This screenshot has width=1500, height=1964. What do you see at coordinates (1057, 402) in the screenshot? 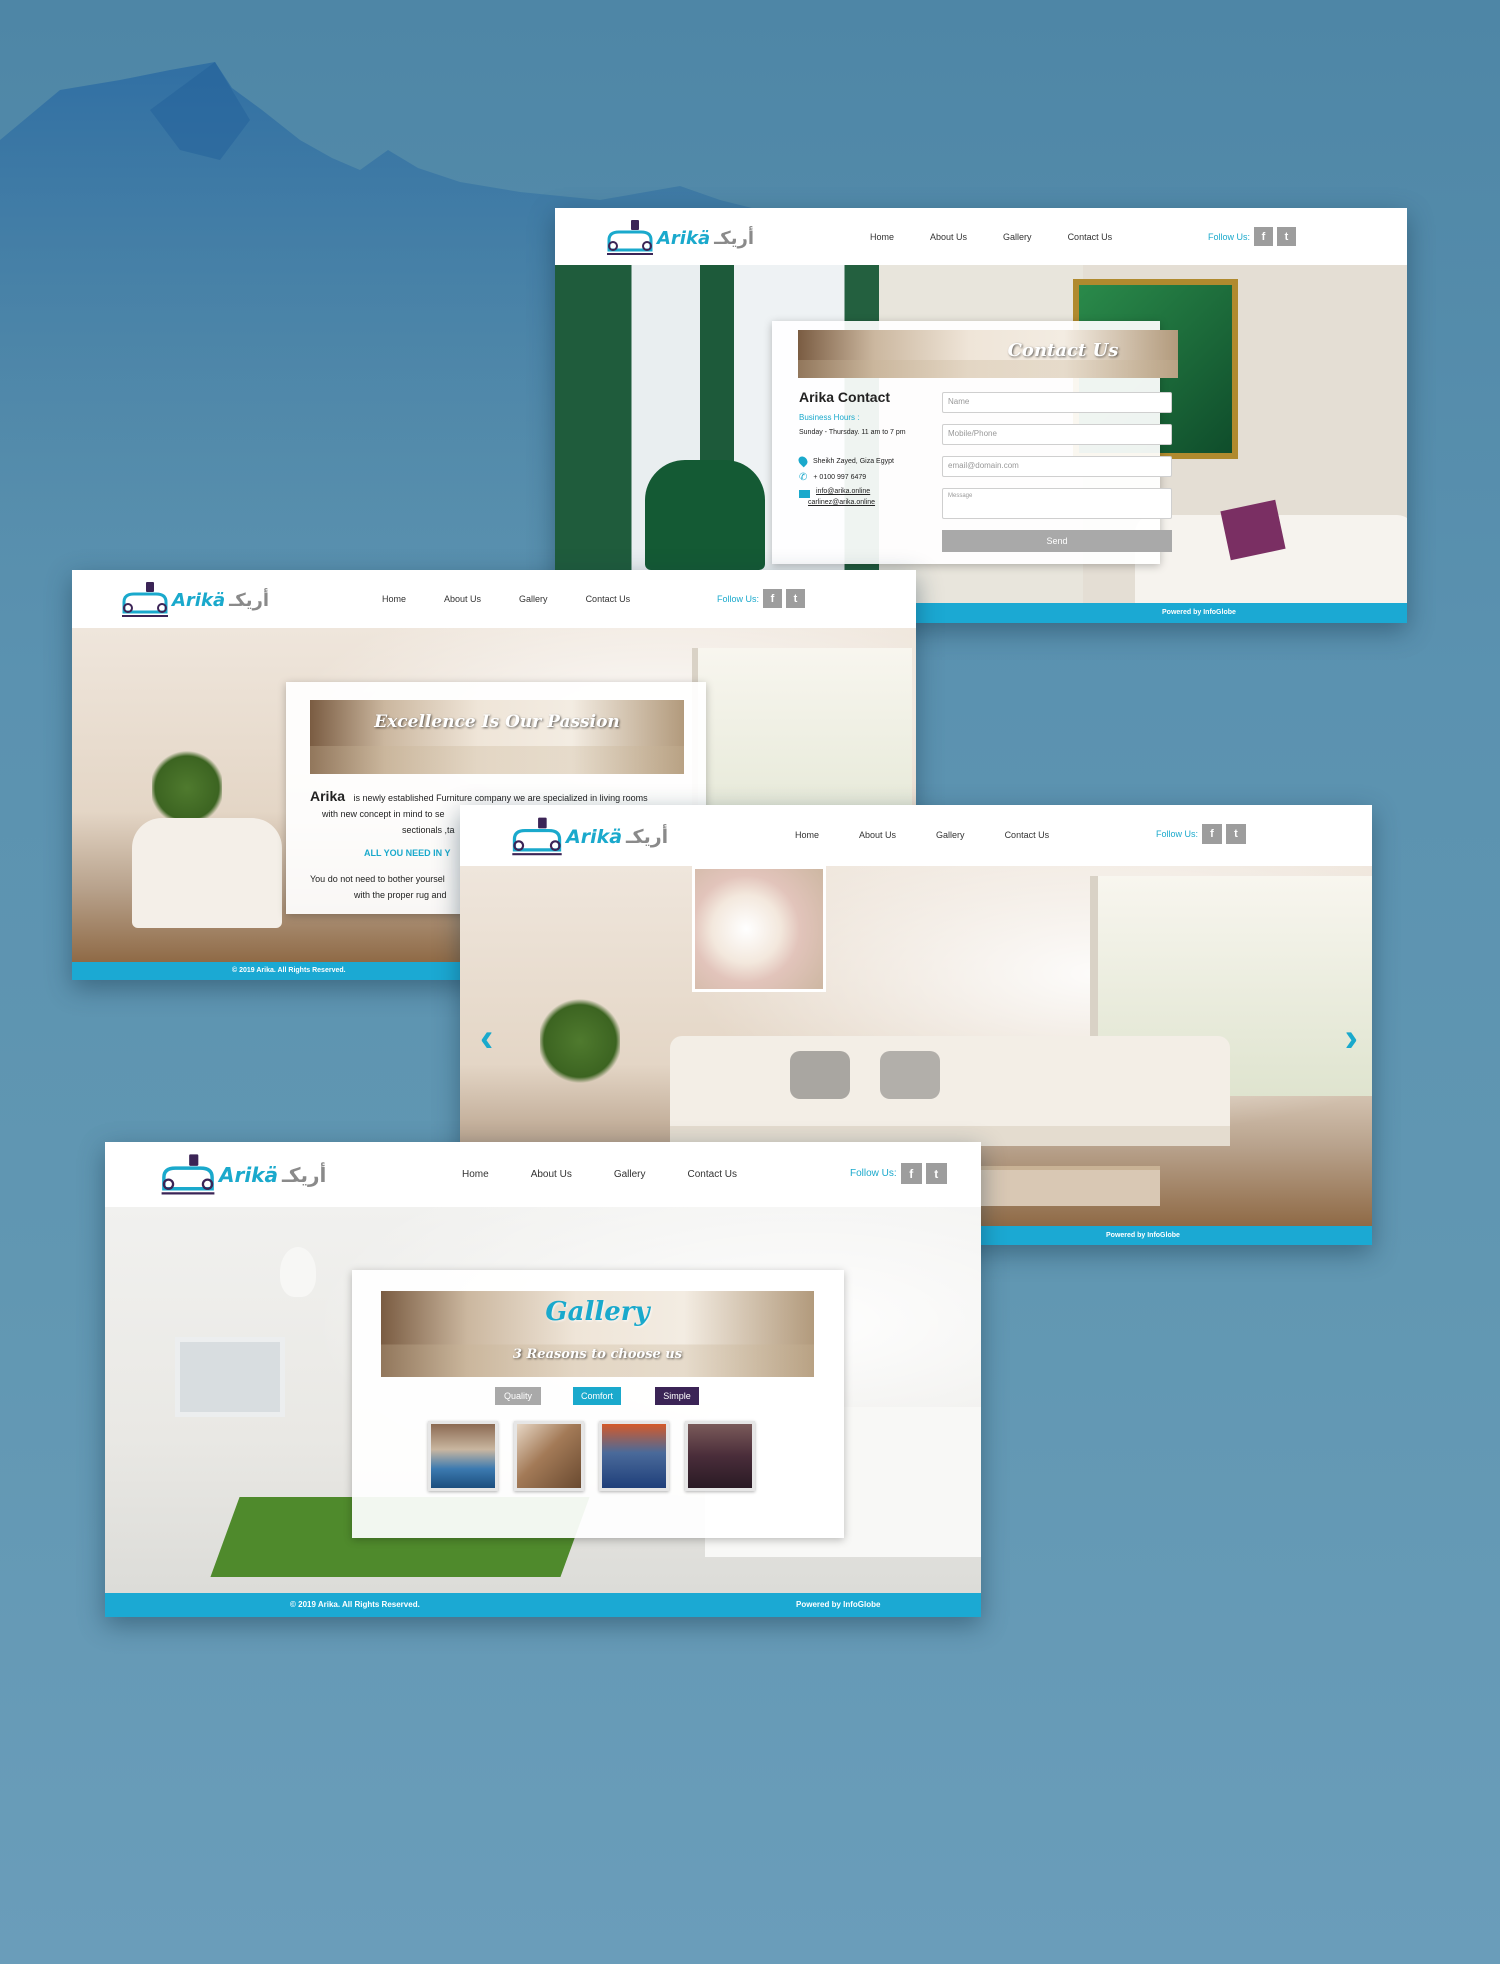
I see `name-field: Name` at bounding box center [1057, 402].